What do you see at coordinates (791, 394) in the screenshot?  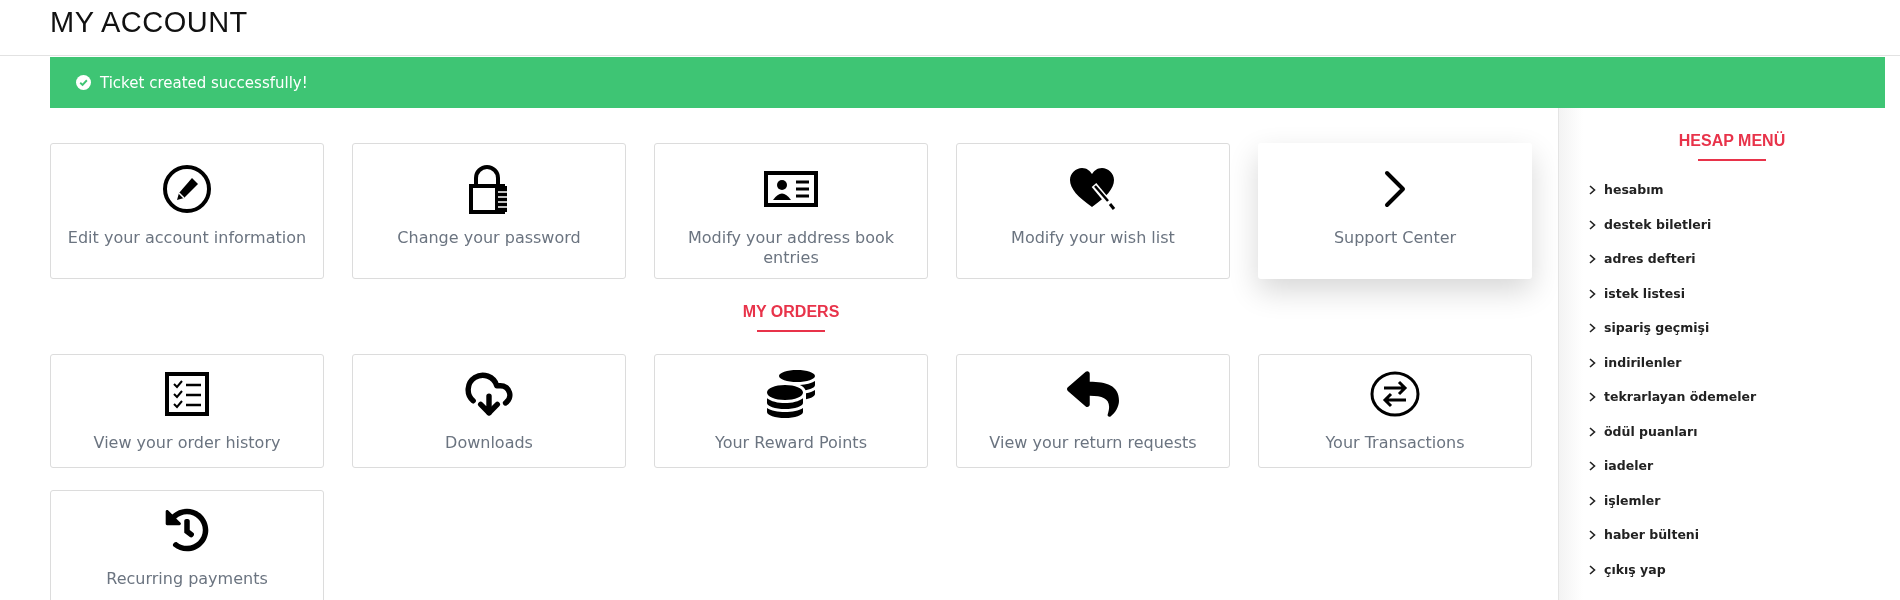 I see `coins-icon` at bounding box center [791, 394].